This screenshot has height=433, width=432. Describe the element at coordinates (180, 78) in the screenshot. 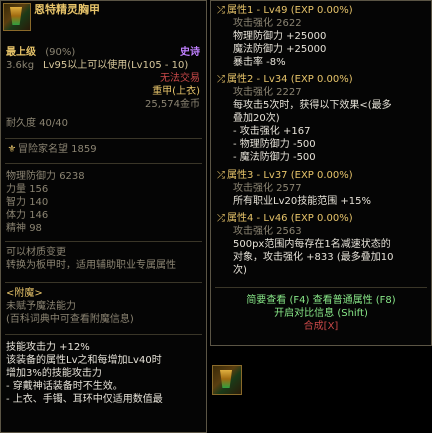

I see `trade-status: 无法交易` at that location.